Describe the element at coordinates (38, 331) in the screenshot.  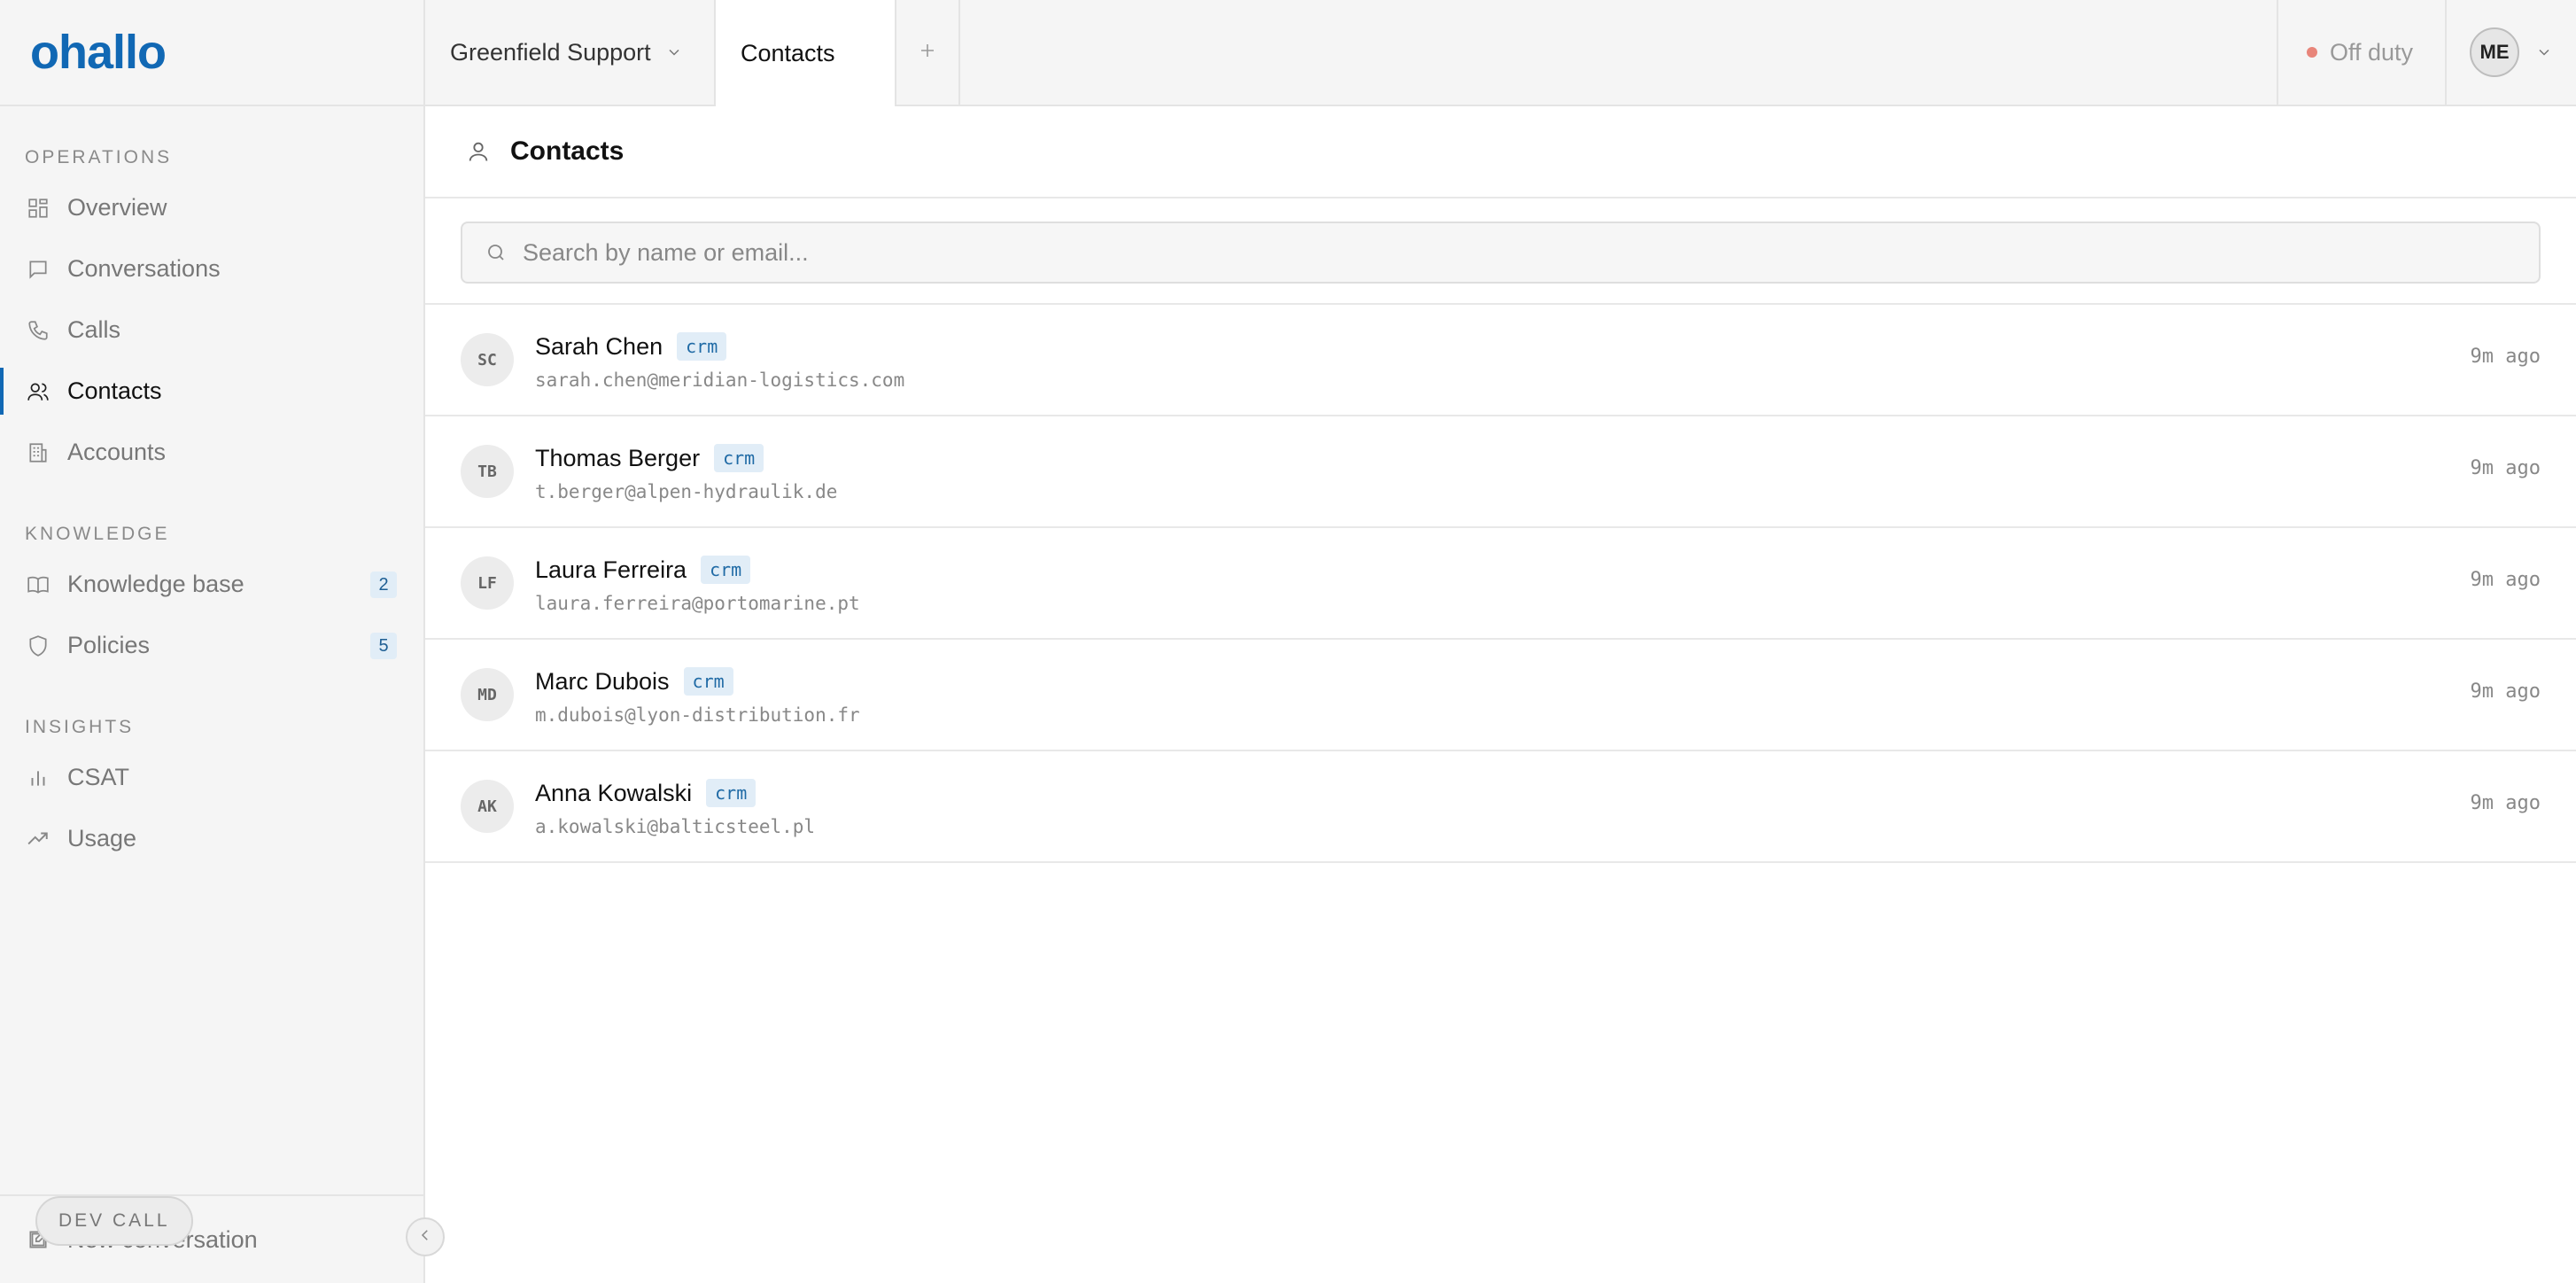
I see `phone-icon` at that location.